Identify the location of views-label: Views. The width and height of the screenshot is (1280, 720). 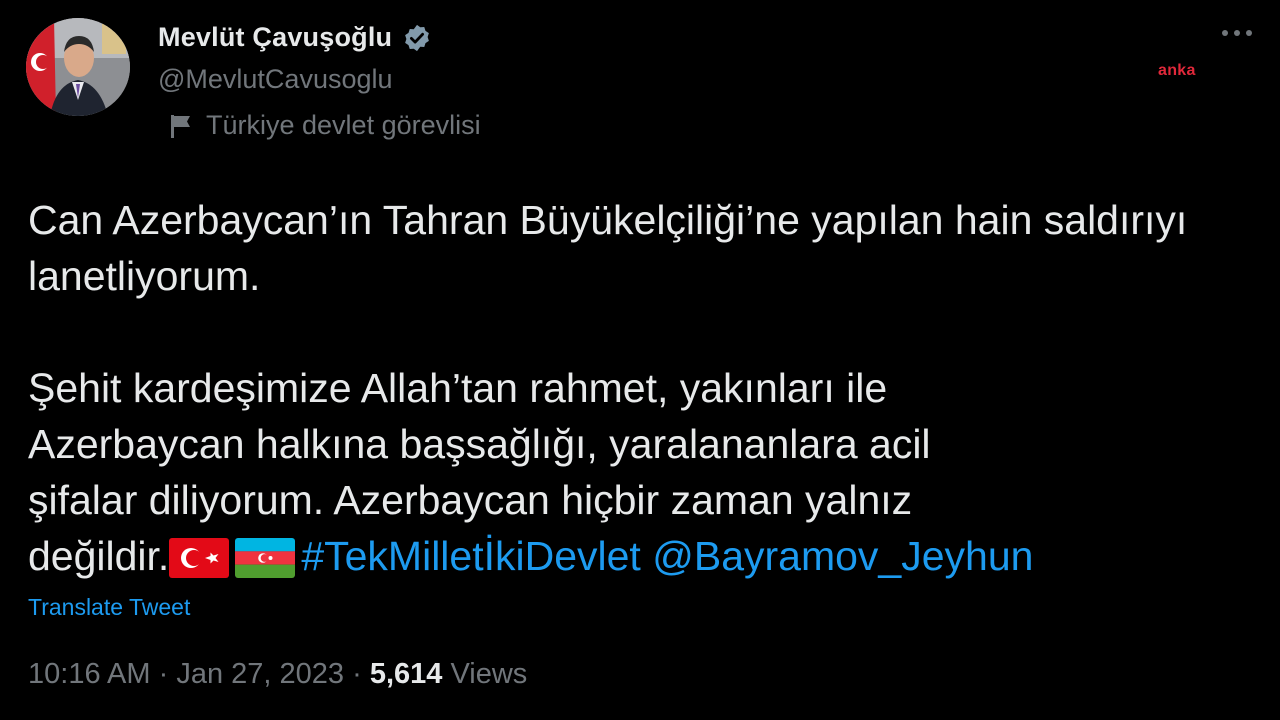
(489, 674).